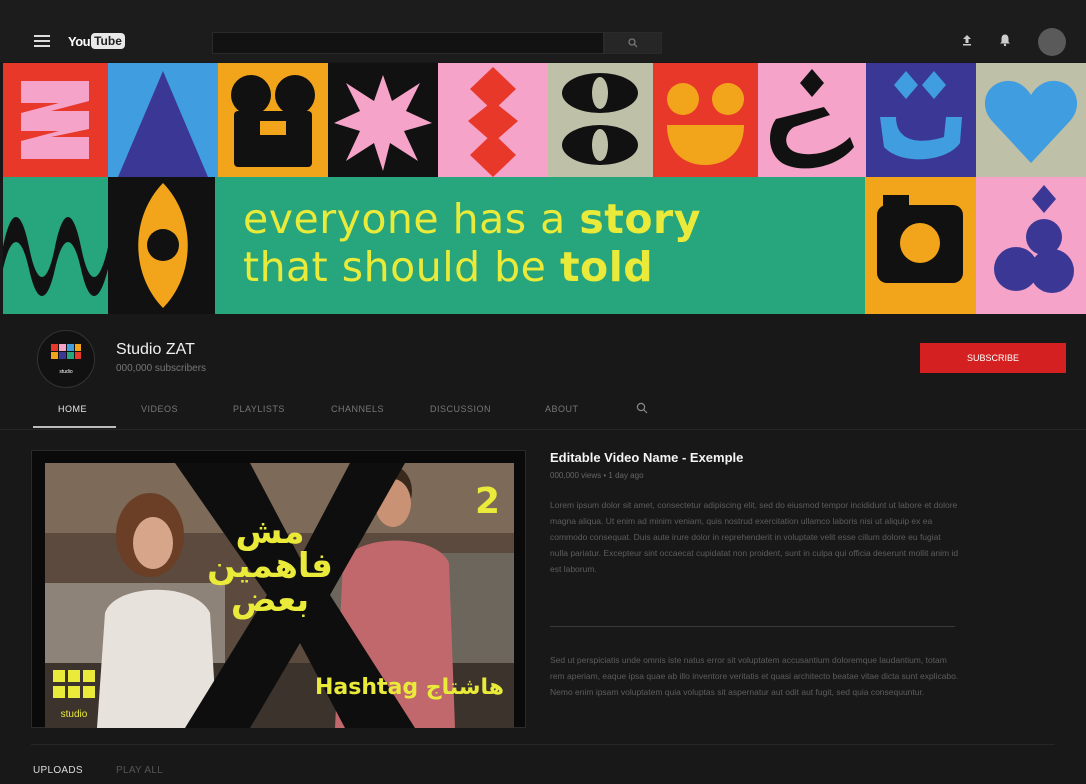  Describe the element at coordinates (920, 239) in the screenshot. I see `camera-icon` at that location.